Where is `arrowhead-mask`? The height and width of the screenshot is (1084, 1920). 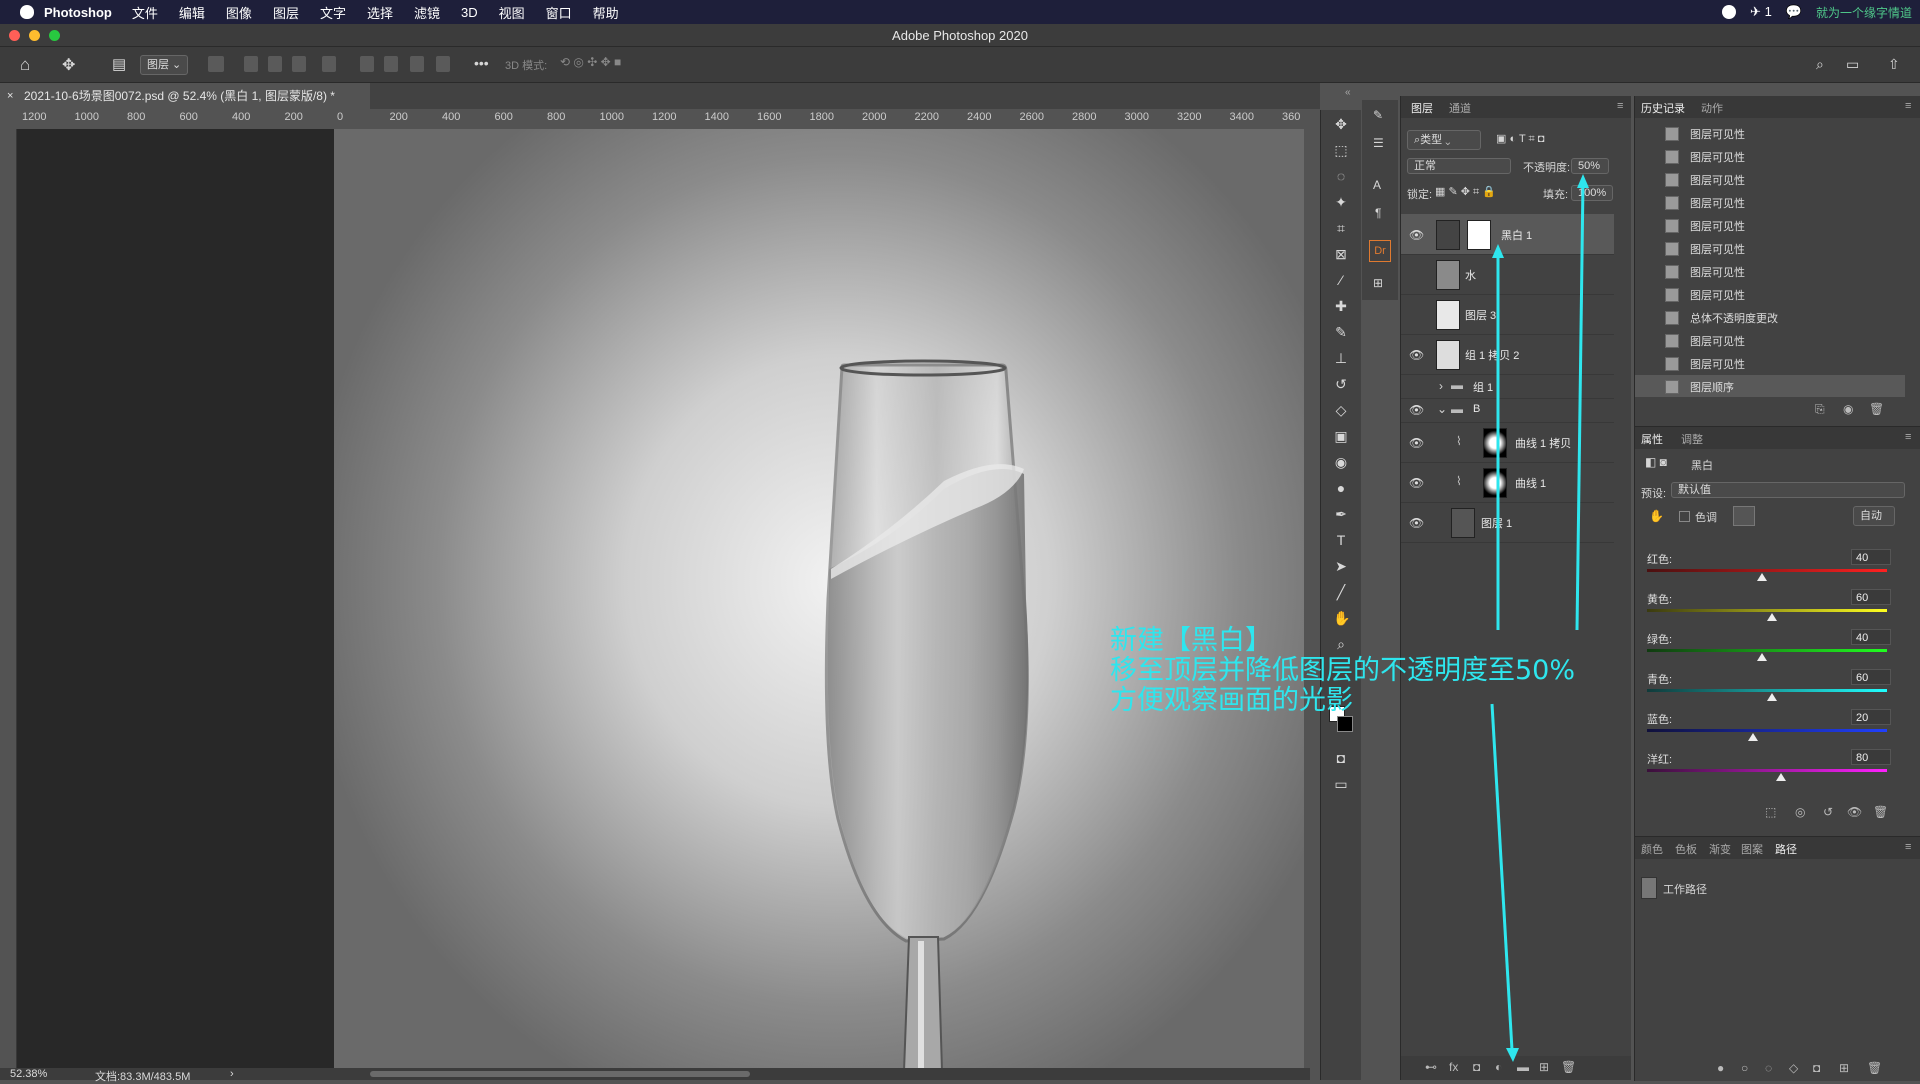 arrowhead-mask is located at coordinates (1498, 251).